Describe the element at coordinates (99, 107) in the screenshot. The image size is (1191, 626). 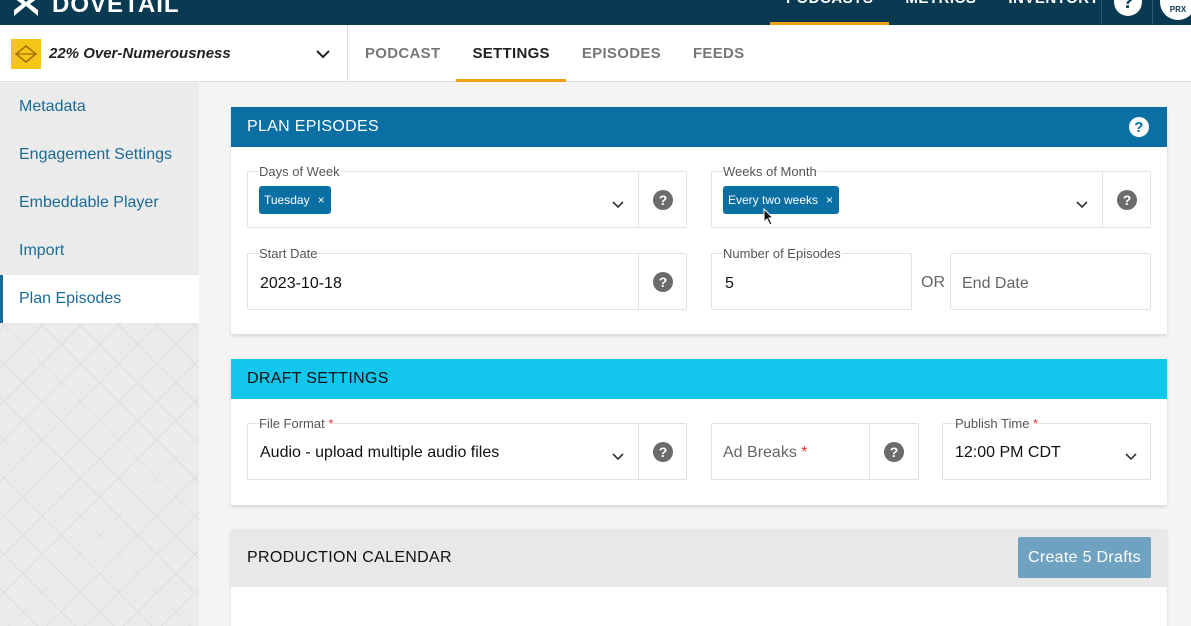
I see `sidebar-item-metadata: Metadata` at that location.